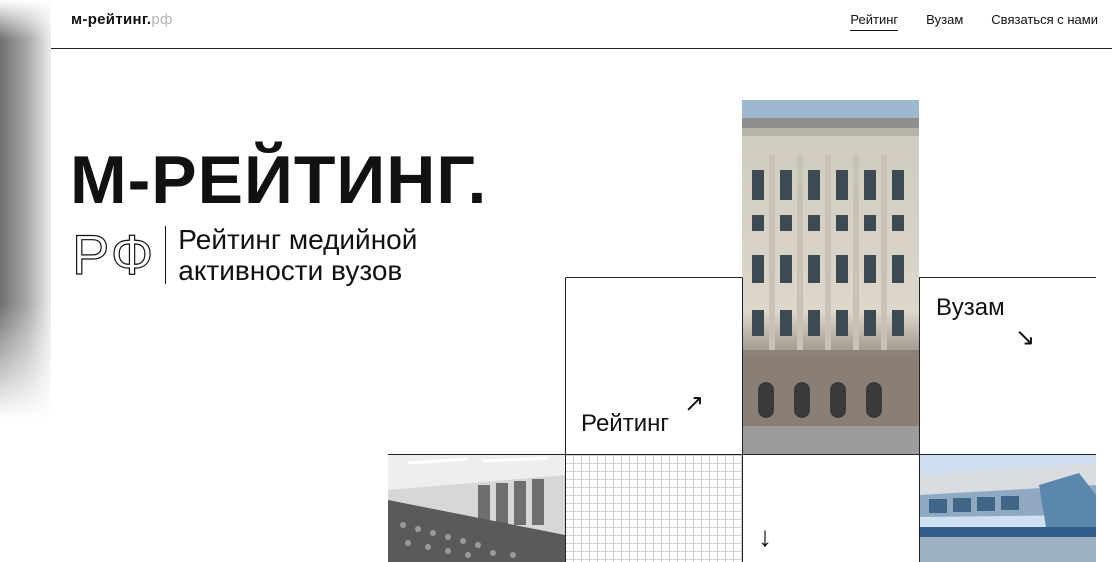 Image resolution: width=1112 pixels, height=562 pixels. I want to click on graph-paper-tile, so click(653, 508).